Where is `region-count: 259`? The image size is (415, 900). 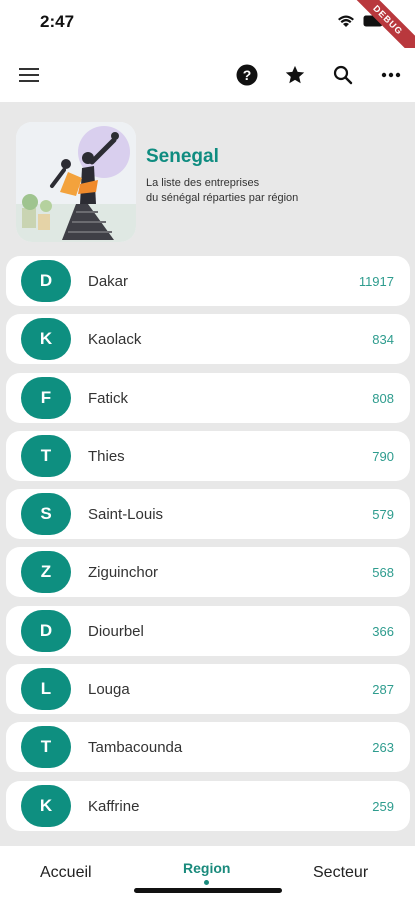 region-count: 259 is located at coordinates (383, 806).